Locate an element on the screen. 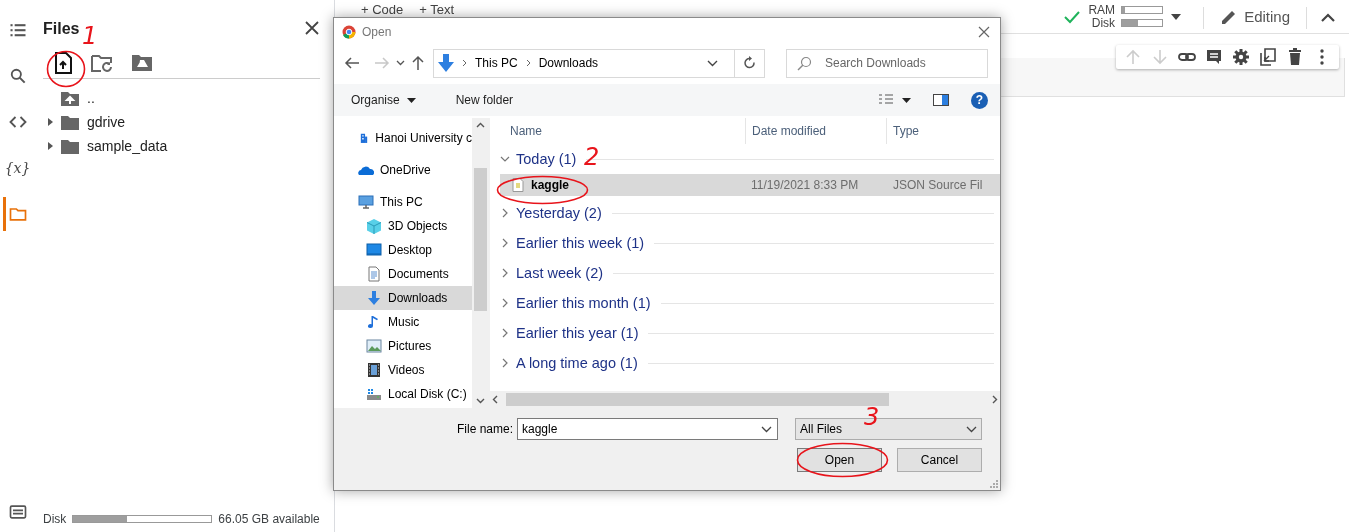 The height and width of the screenshot is (532, 1349). new-folder-button: New folder is located at coordinates (484, 100).